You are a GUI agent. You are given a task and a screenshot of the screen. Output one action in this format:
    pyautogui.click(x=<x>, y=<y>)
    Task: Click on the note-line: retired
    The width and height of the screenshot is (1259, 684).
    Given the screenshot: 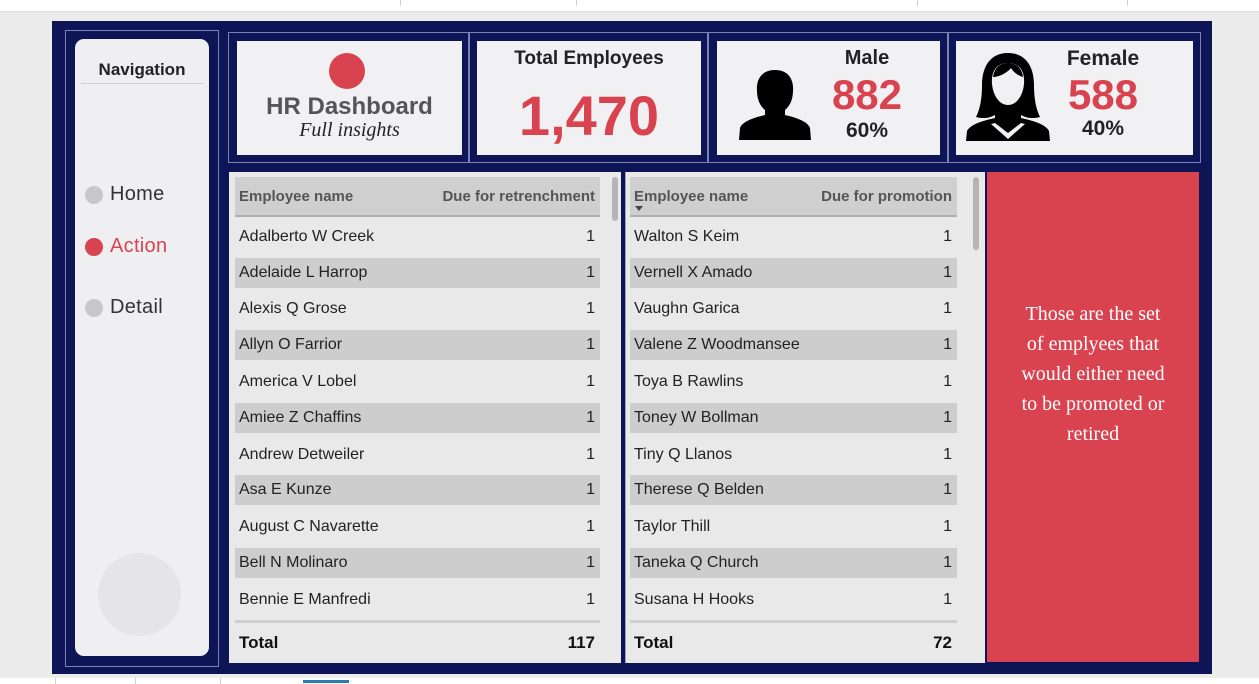 What is the action you would take?
    pyautogui.click(x=1093, y=434)
    